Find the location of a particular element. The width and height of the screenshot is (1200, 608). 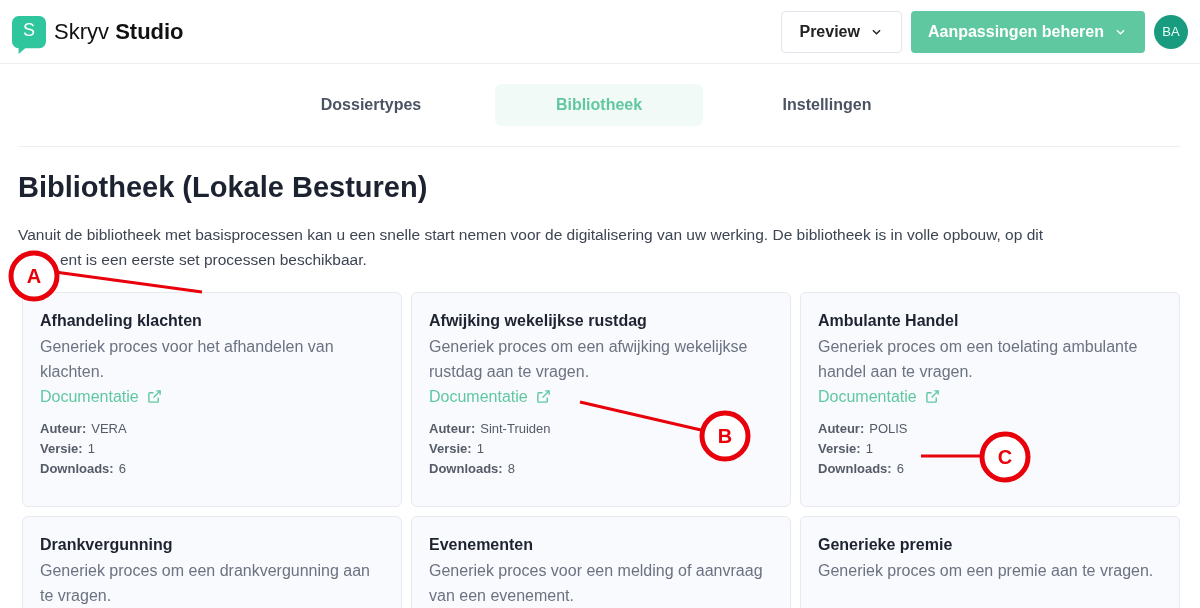

card-description: Generiek proces om een drankvergunning aan te vragen. is located at coordinates (205, 583).